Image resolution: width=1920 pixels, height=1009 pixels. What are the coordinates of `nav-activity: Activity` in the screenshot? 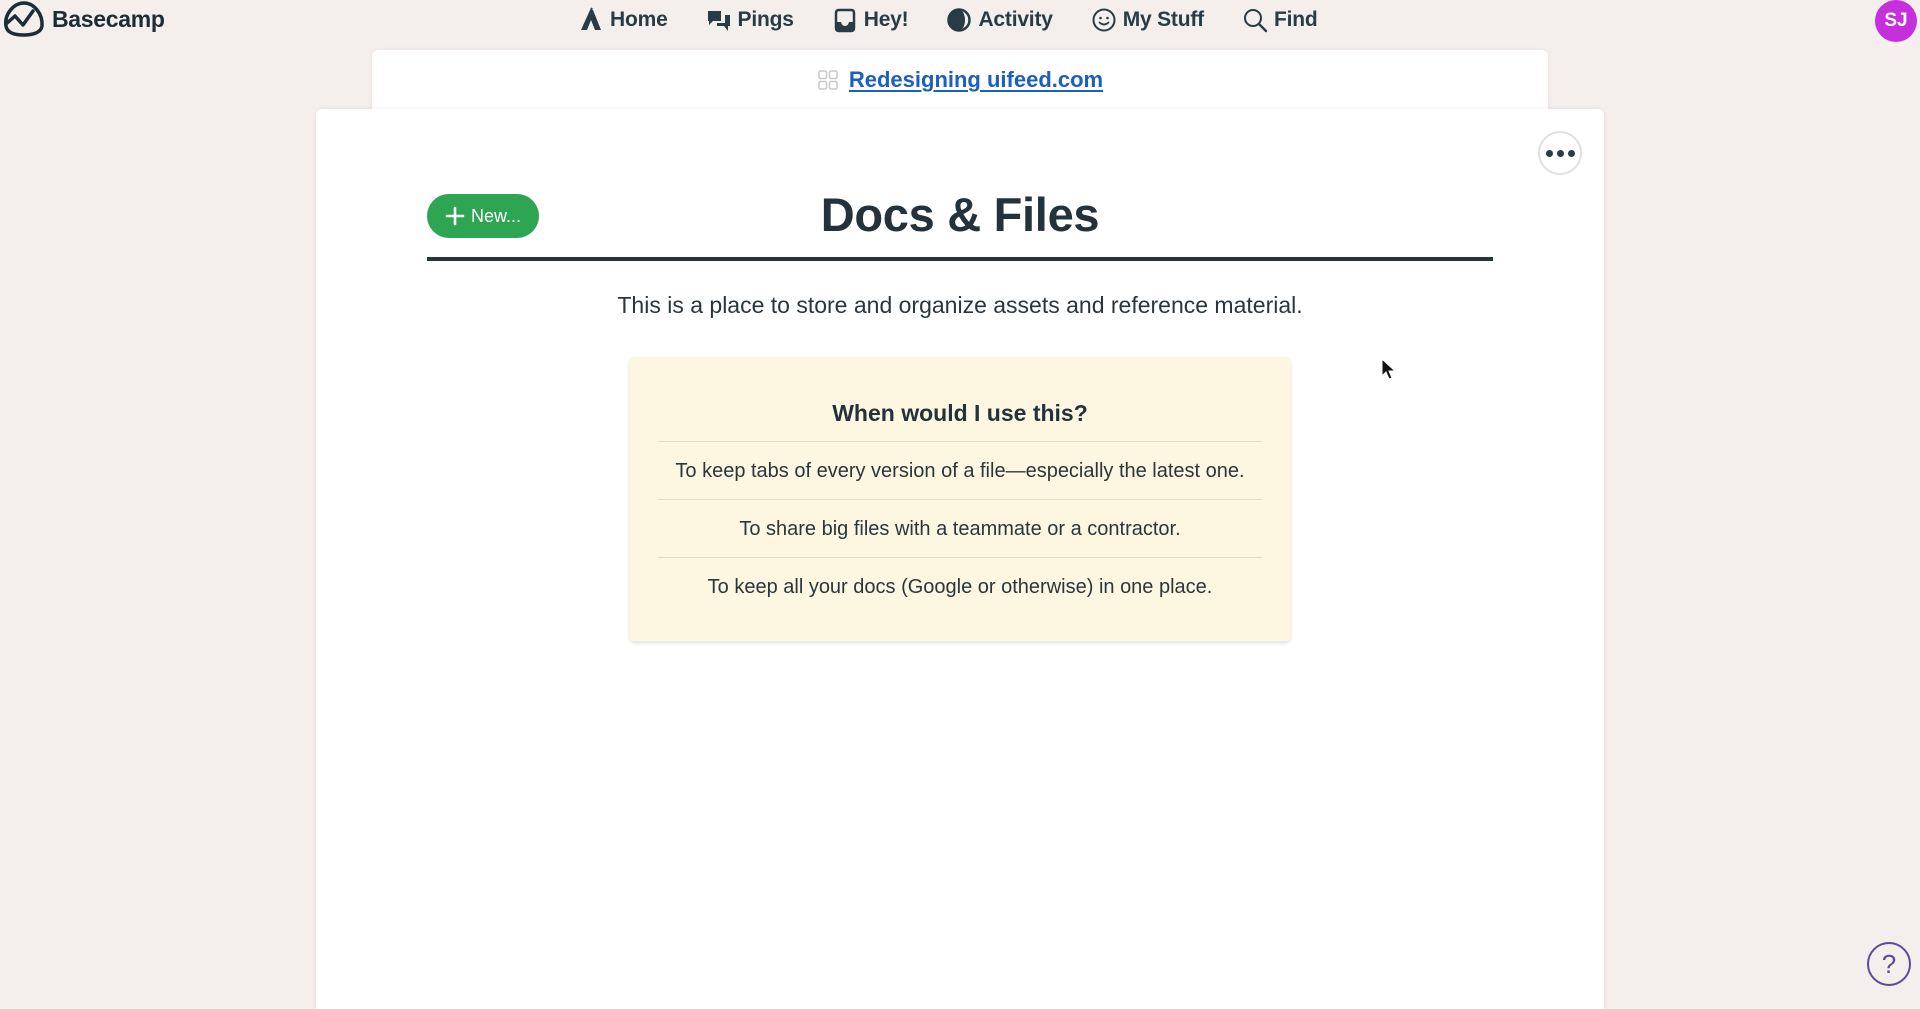 It's located at (999, 20).